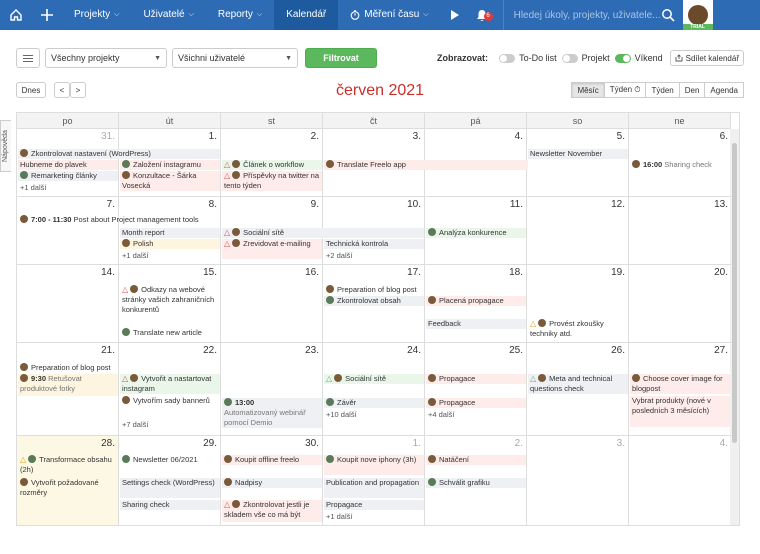 The height and width of the screenshot is (554, 760). Describe the element at coordinates (68, 488) in the screenshot. I see `calendar-event: Vytvořit požadované rozměry` at that location.